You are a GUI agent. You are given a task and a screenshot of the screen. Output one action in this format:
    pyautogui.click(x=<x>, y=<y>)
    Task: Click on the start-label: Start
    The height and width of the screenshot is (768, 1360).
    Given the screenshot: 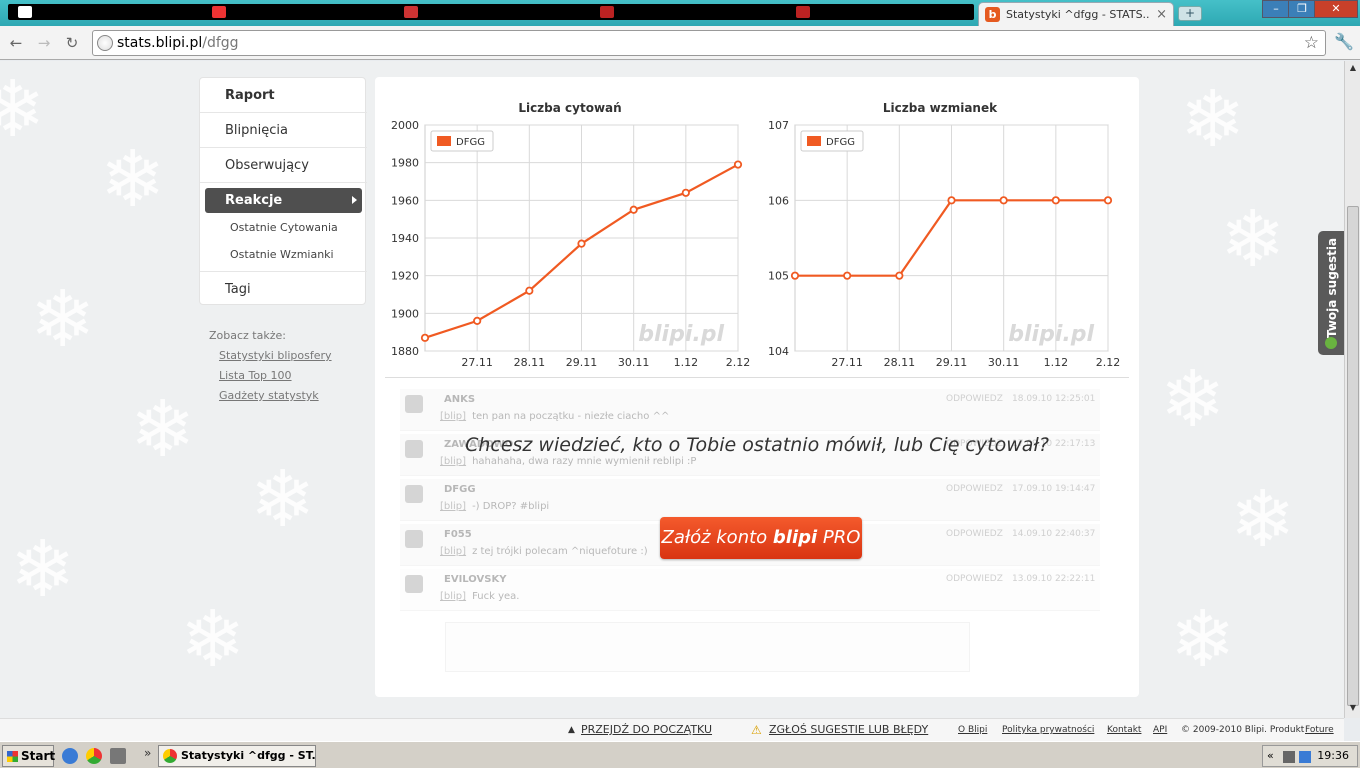 What is the action you would take?
    pyautogui.click(x=38, y=756)
    